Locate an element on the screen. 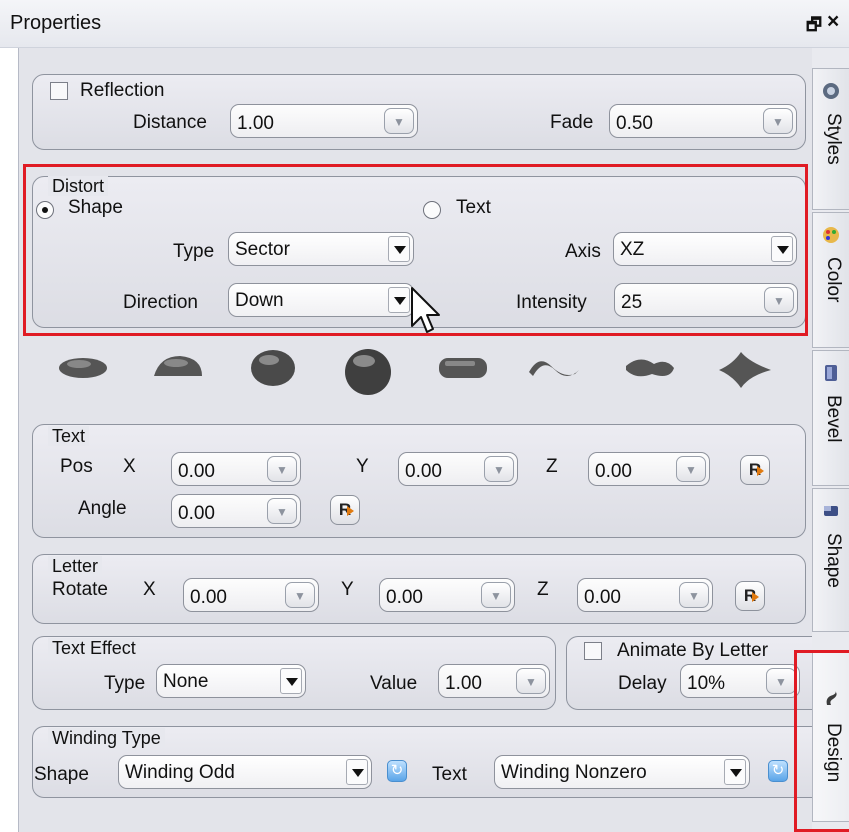  letter-legend: Letter is located at coordinates (75, 566).